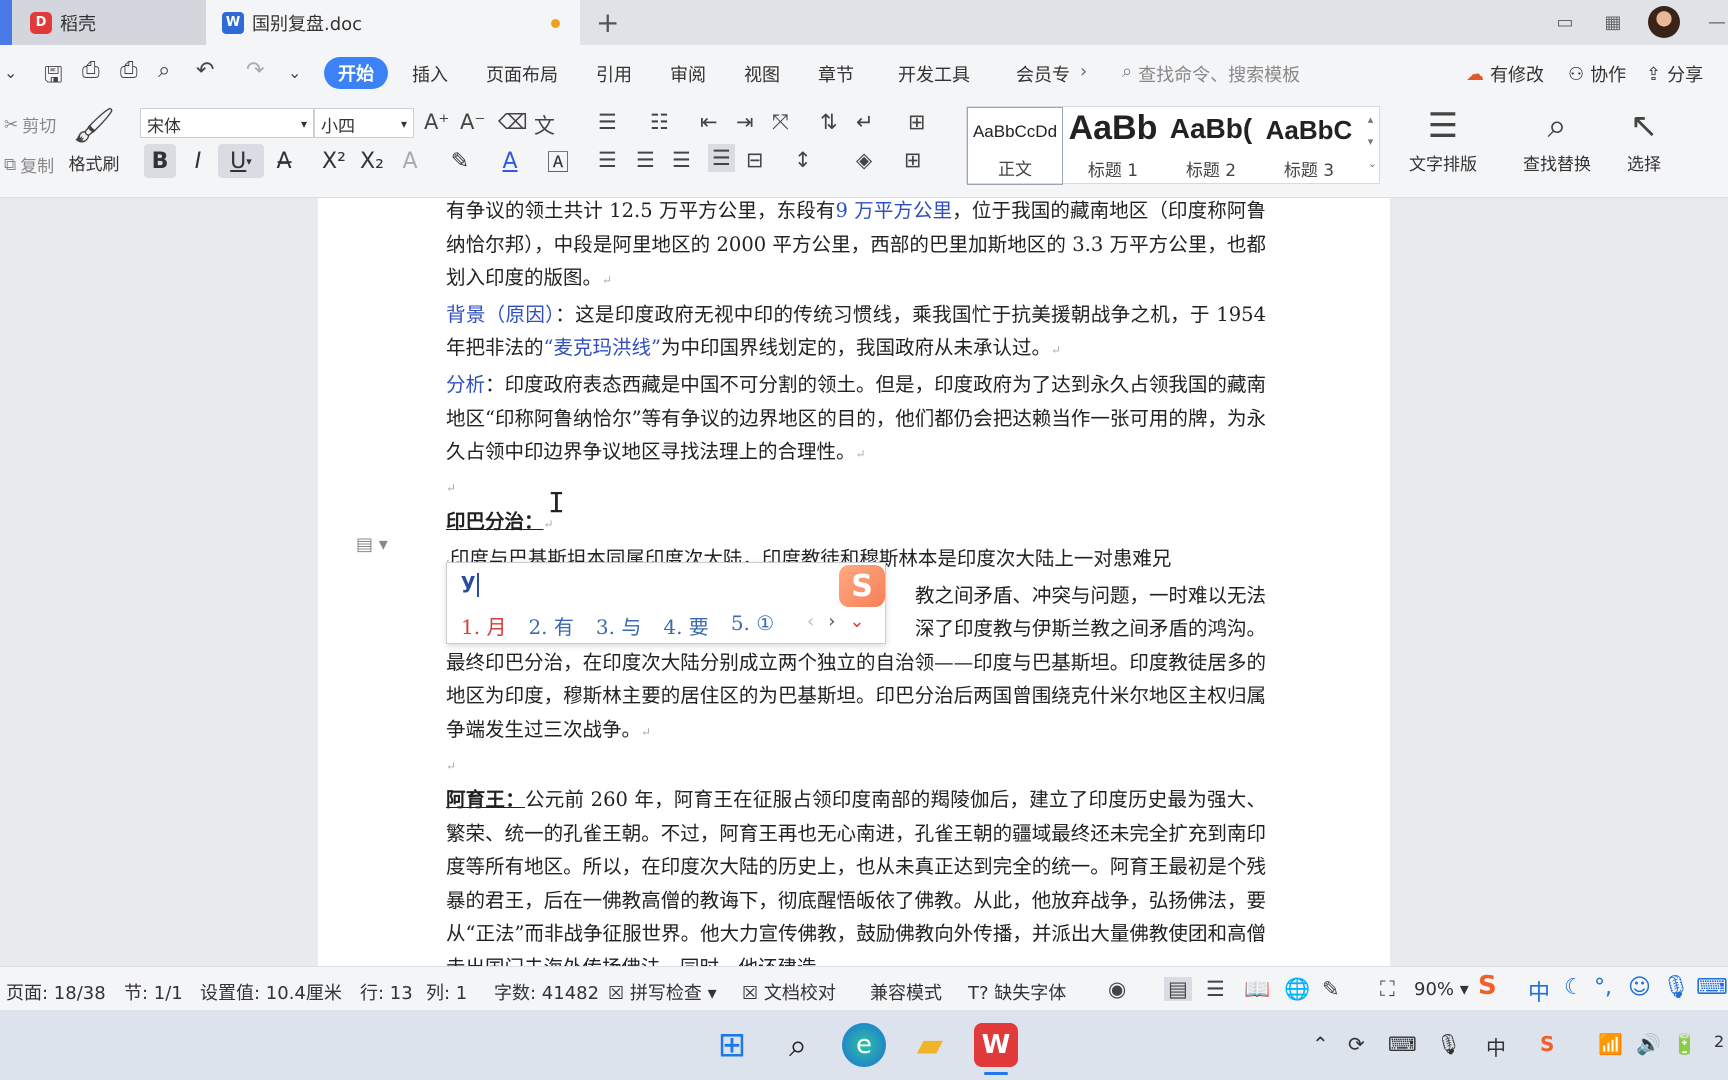 The width and height of the screenshot is (1728, 1080). Describe the element at coordinates (762, 74) in the screenshot. I see `menu-view: 视图` at that location.